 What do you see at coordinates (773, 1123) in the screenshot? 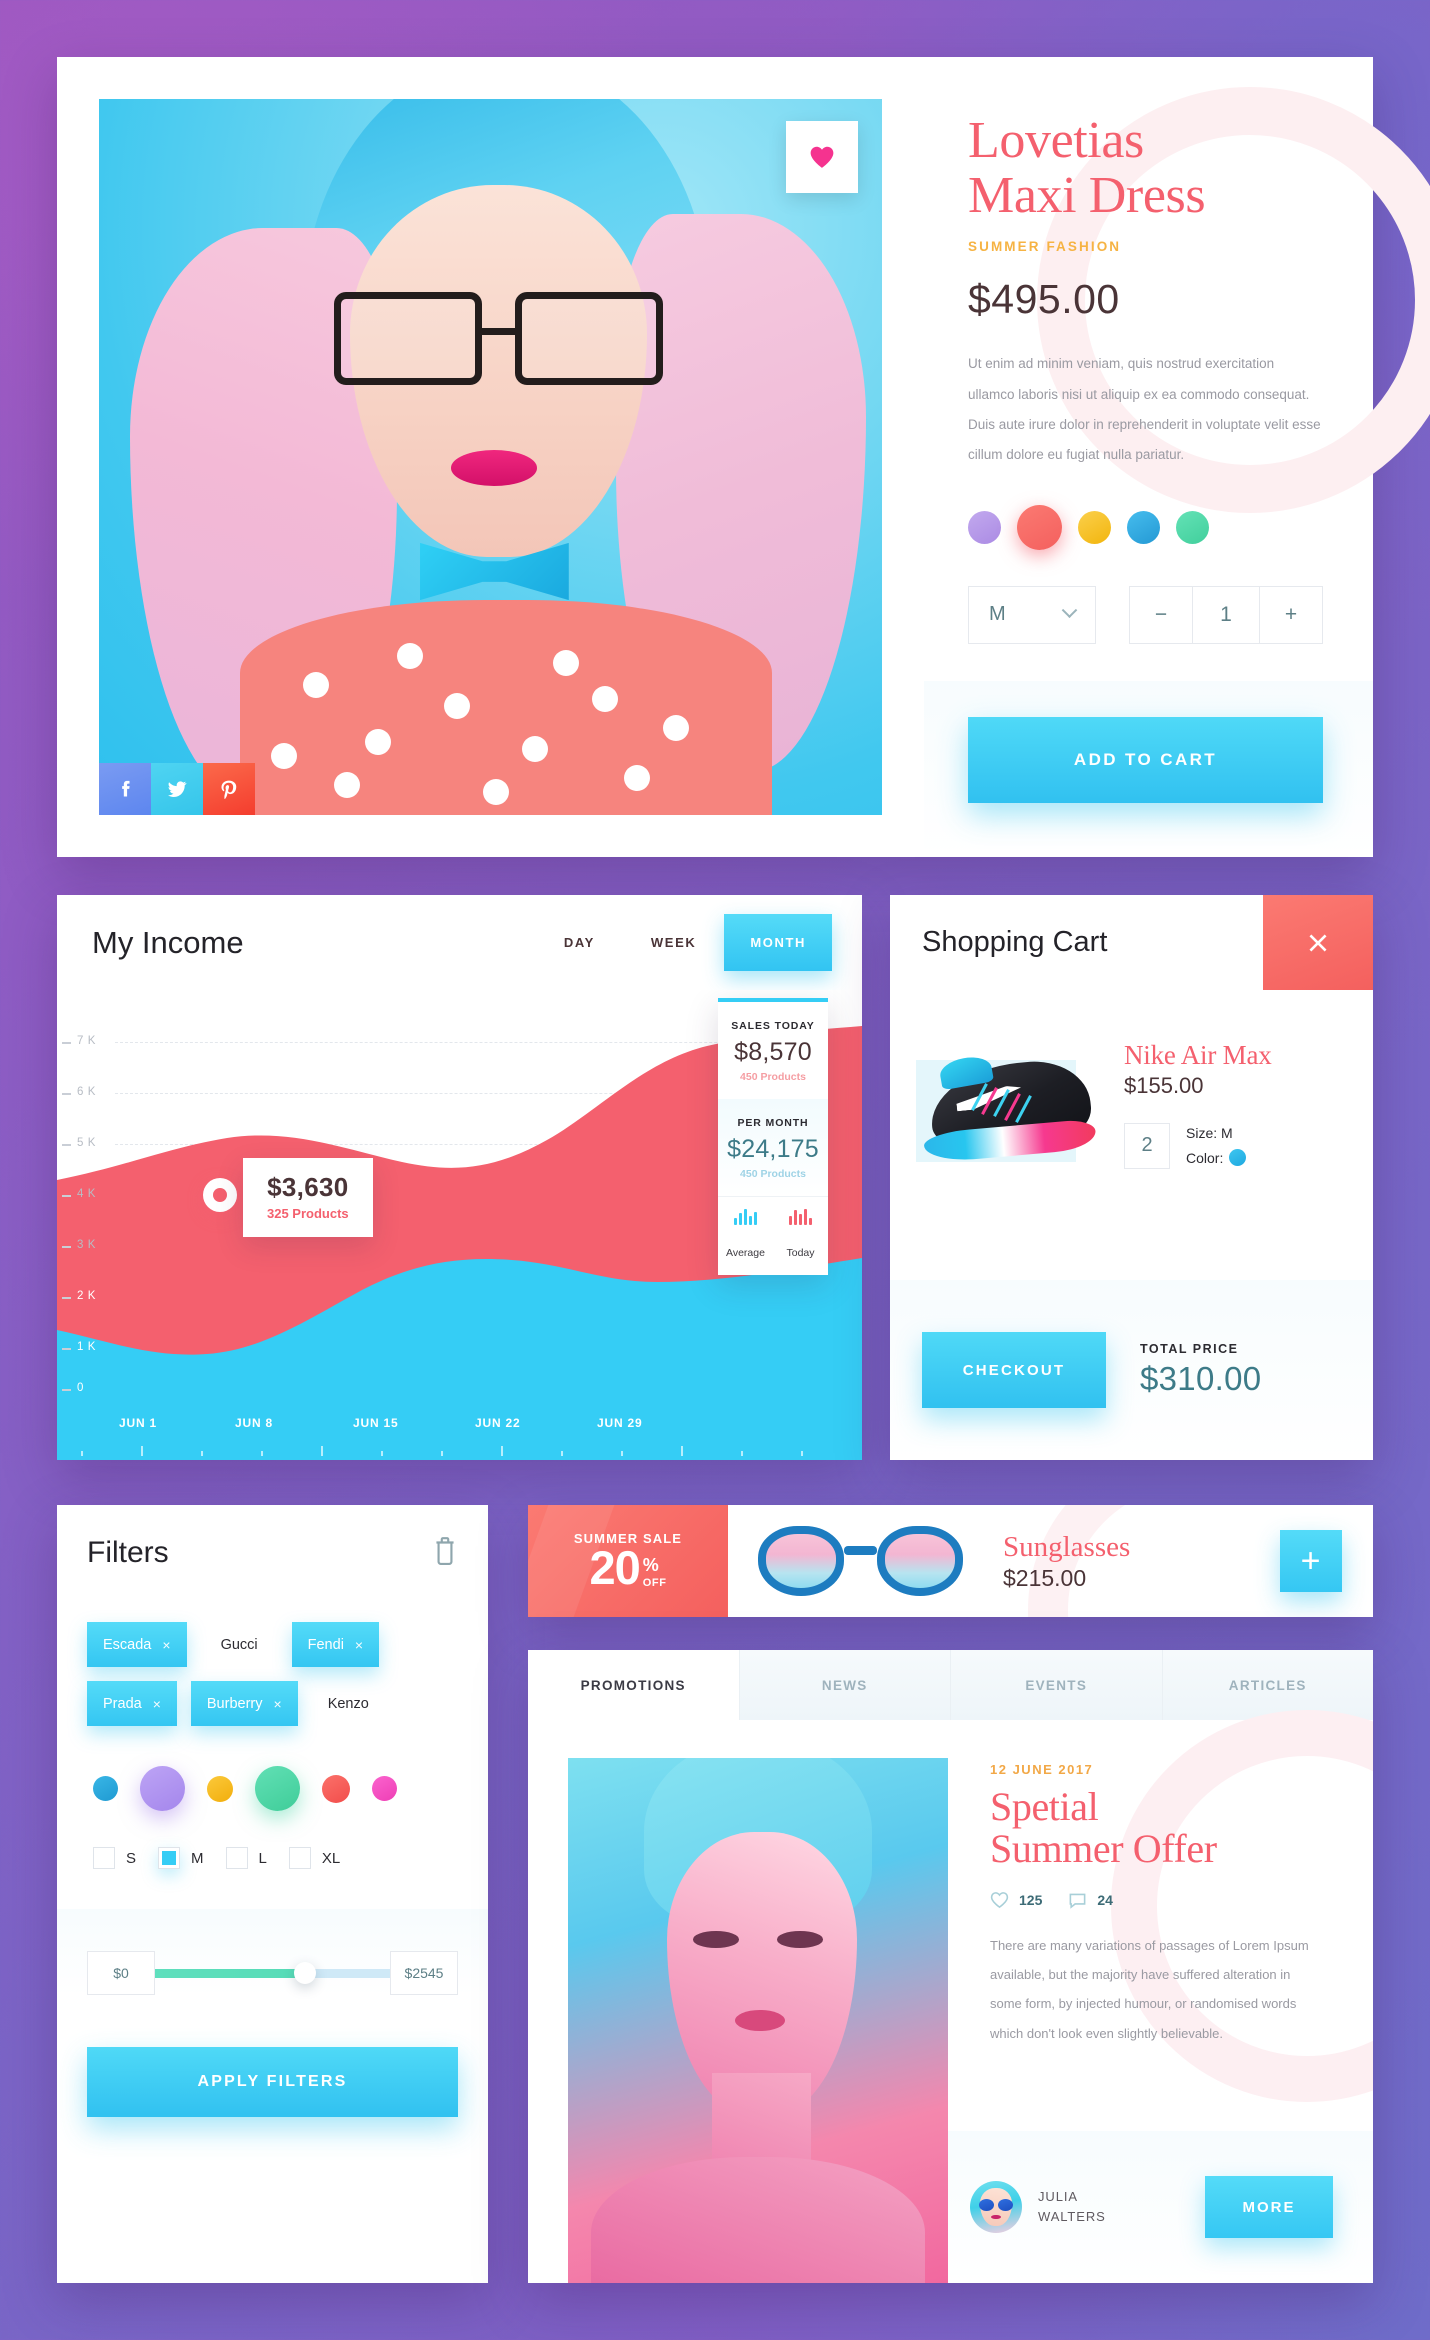
I see `stat-label: PER MONTH` at bounding box center [773, 1123].